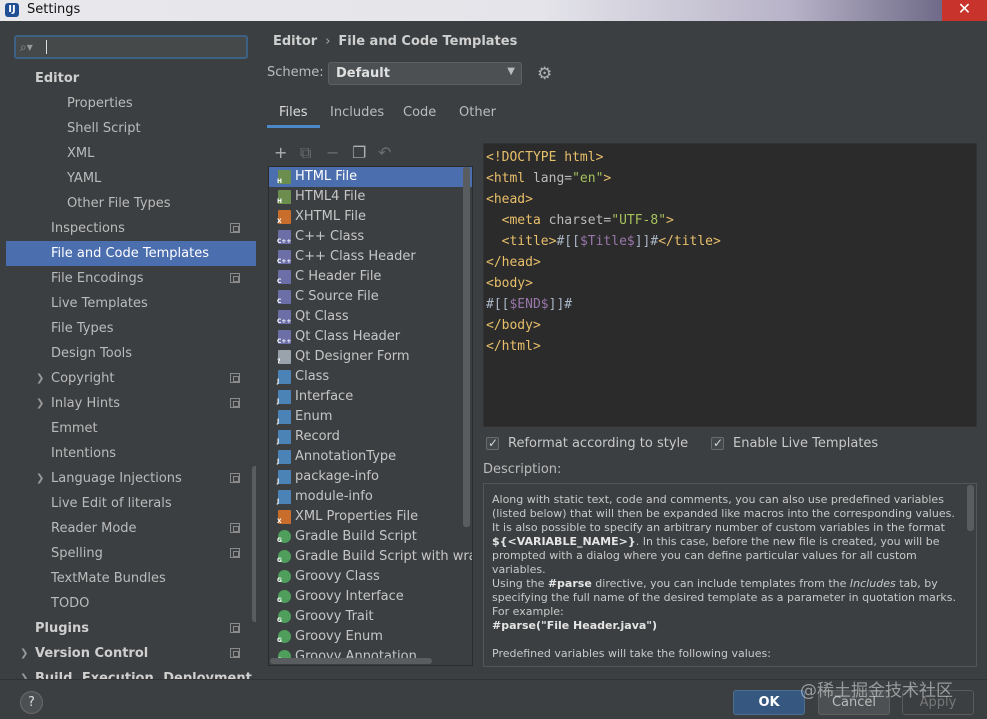 The width and height of the screenshot is (987, 719). I want to click on template-list-item: G Groovy Enum, so click(370, 637).